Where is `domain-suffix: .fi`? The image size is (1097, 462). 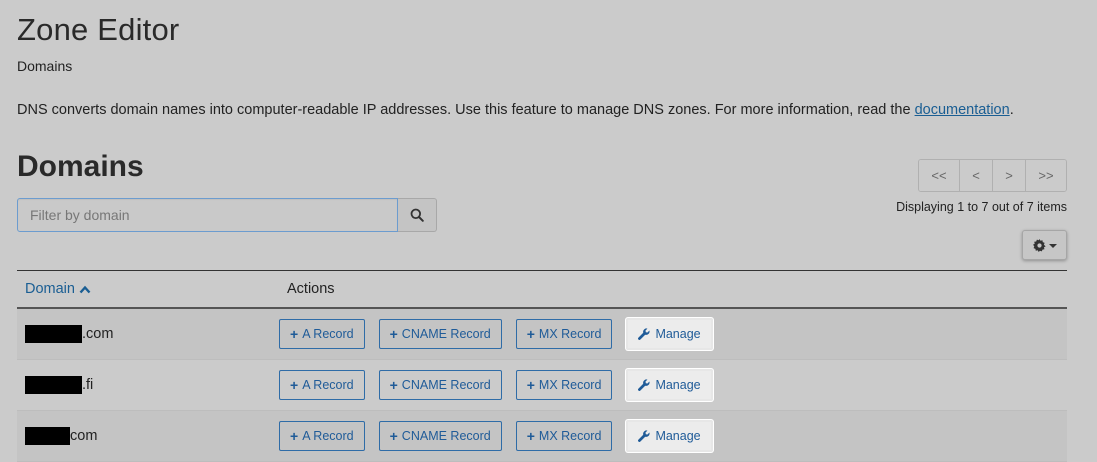
domain-suffix: .fi is located at coordinates (88, 385).